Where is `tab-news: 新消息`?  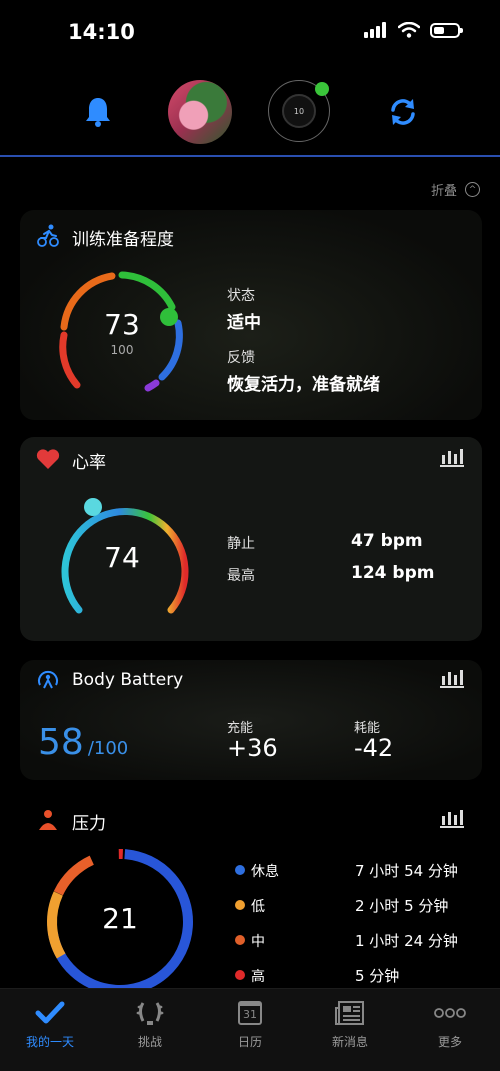
tab-news: 新消息 is located at coordinates (350, 1023).